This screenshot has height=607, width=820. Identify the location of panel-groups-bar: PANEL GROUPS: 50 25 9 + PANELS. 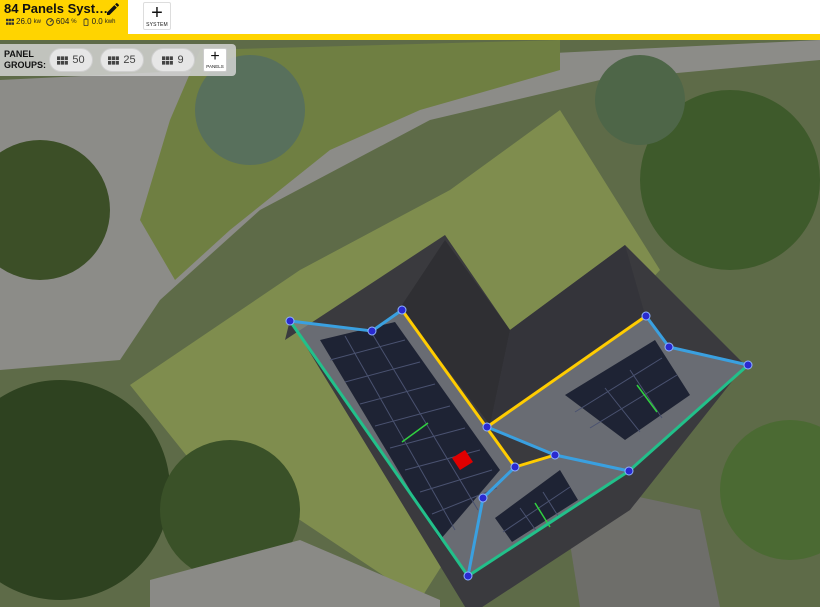
(118, 60).